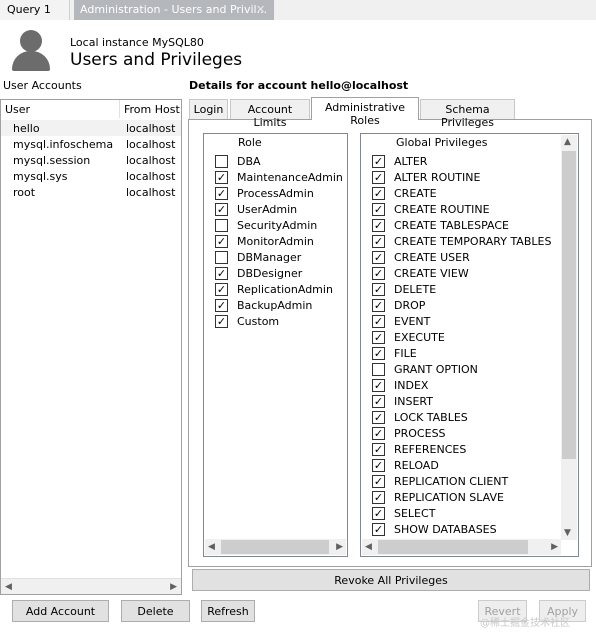 The width and height of the screenshot is (596, 632). Describe the element at coordinates (275, 241) in the screenshot. I see `role-label: MonitorAdmin` at that location.